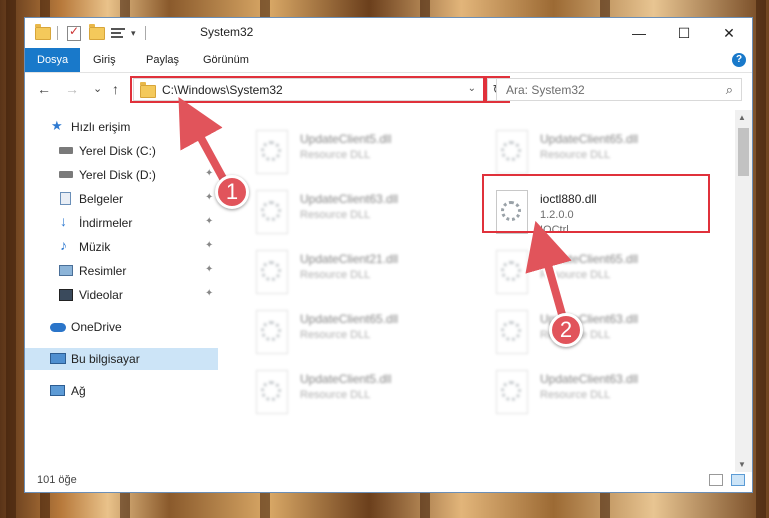 The height and width of the screenshot is (518, 769). Describe the element at coordinates (162, 60) in the screenshot. I see `tab-share: Paylaş` at that location.